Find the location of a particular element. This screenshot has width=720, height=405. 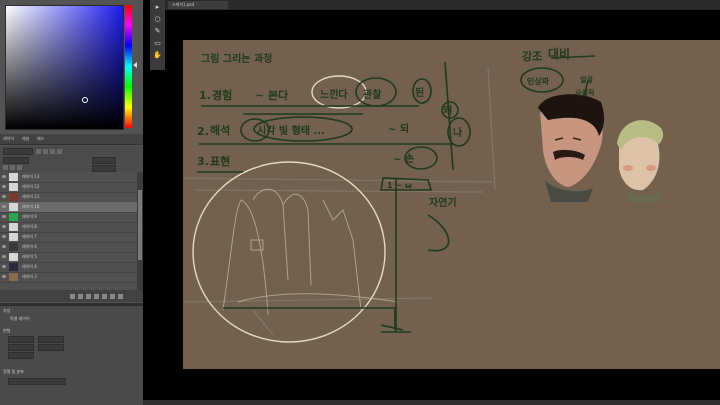

link-icon is located at coordinates (72, 296).